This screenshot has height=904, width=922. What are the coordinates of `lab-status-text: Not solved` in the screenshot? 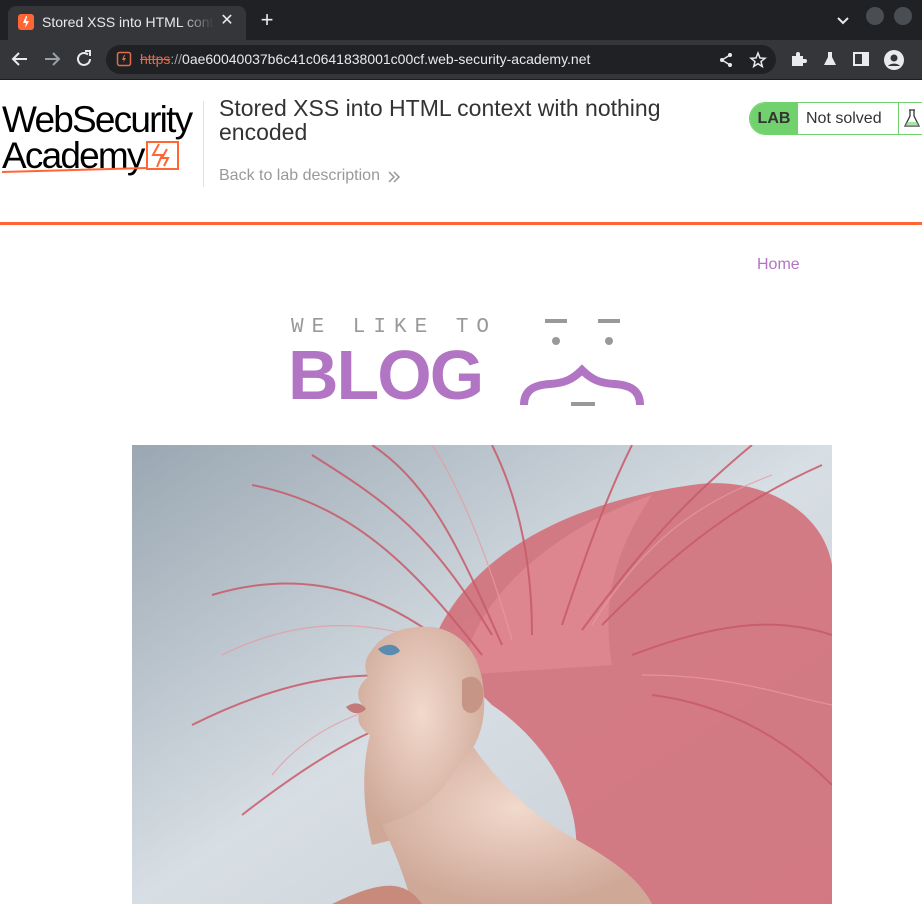 It's located at (844, 118).